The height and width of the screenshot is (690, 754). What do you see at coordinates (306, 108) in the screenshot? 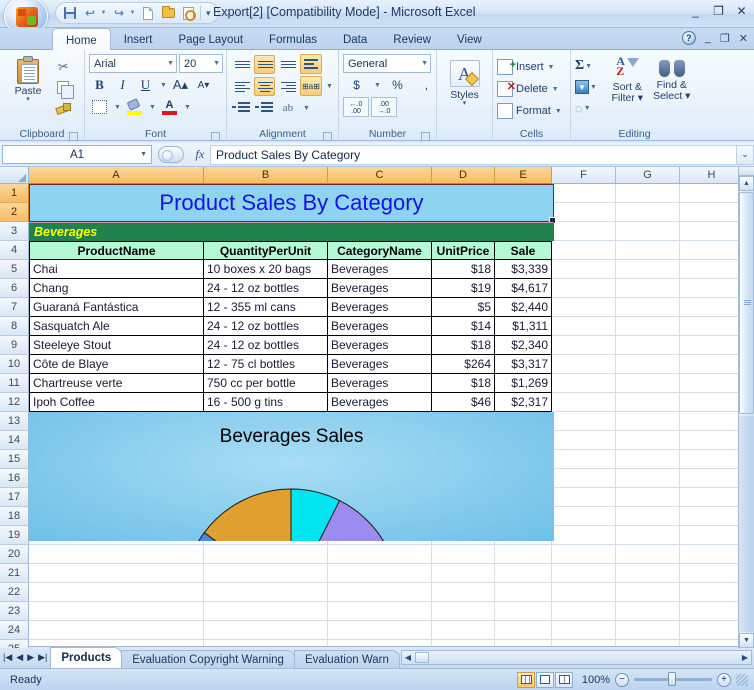
I see `orientation-dropdown: ▼` at bounding box center [306, 108].